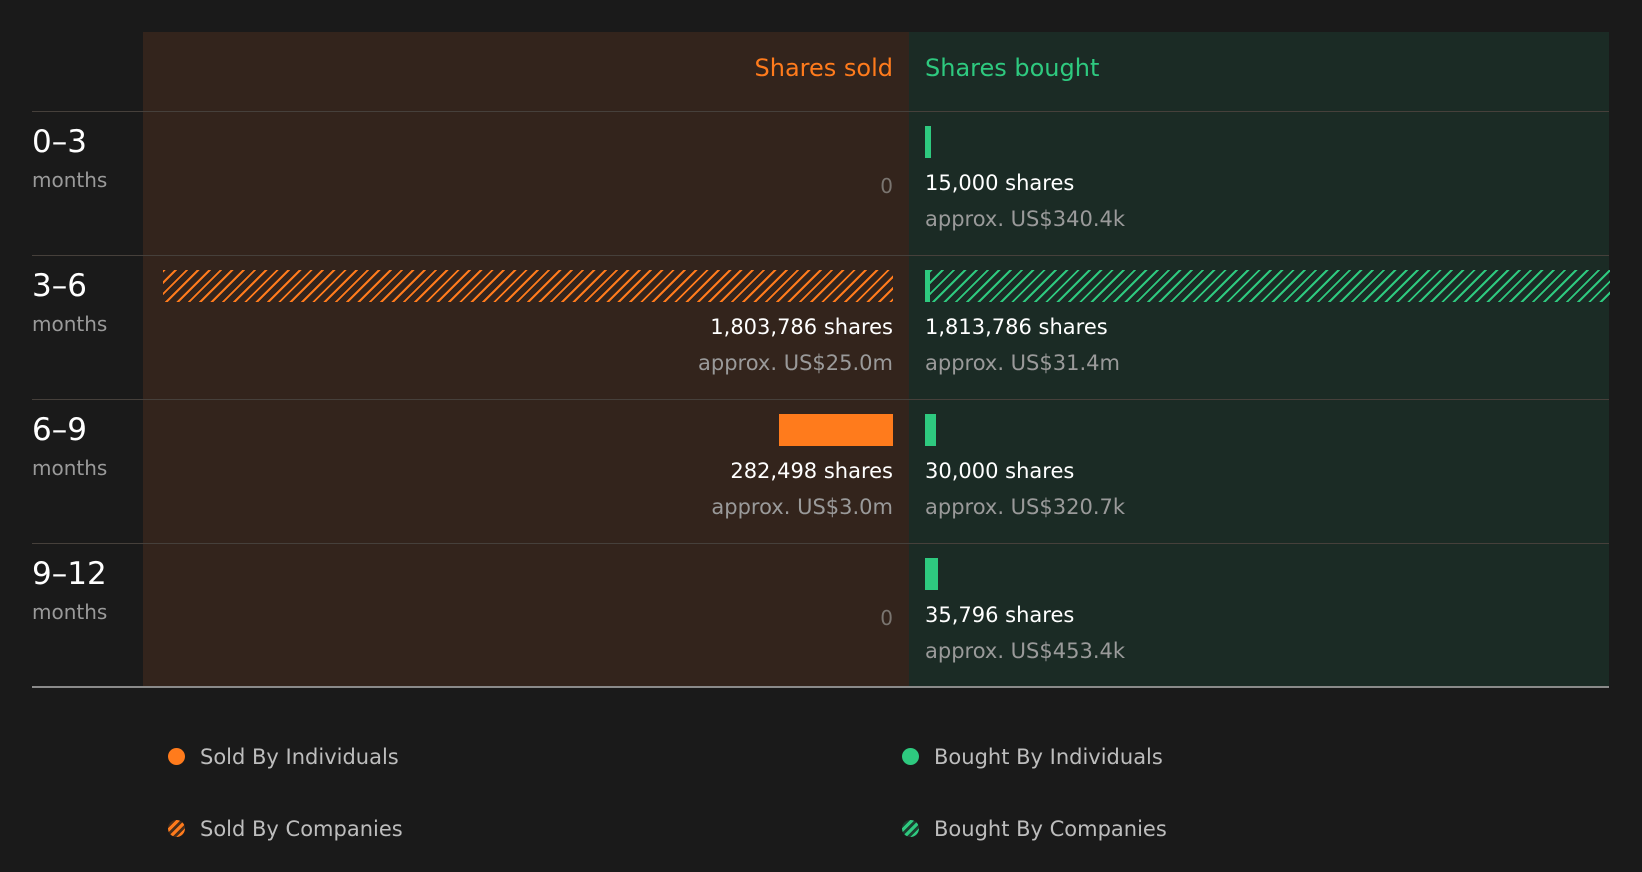 This screenshot has height=872, width=1642. Describe the element at coordinates (1050, 829) in the screenshot. I see `legend-label: Bought By Companies` at that location.